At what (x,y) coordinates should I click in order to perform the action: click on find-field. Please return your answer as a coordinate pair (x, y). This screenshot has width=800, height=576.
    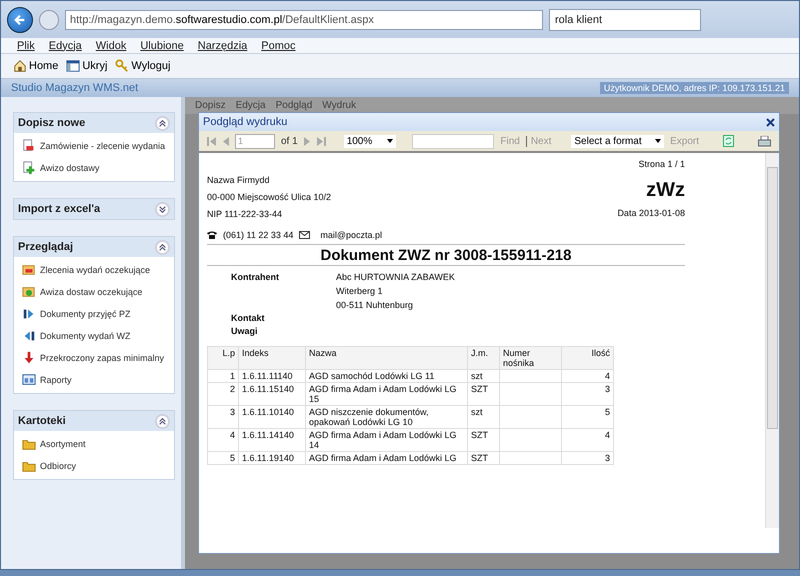
    Looking at the image, I should click on (453, 141).